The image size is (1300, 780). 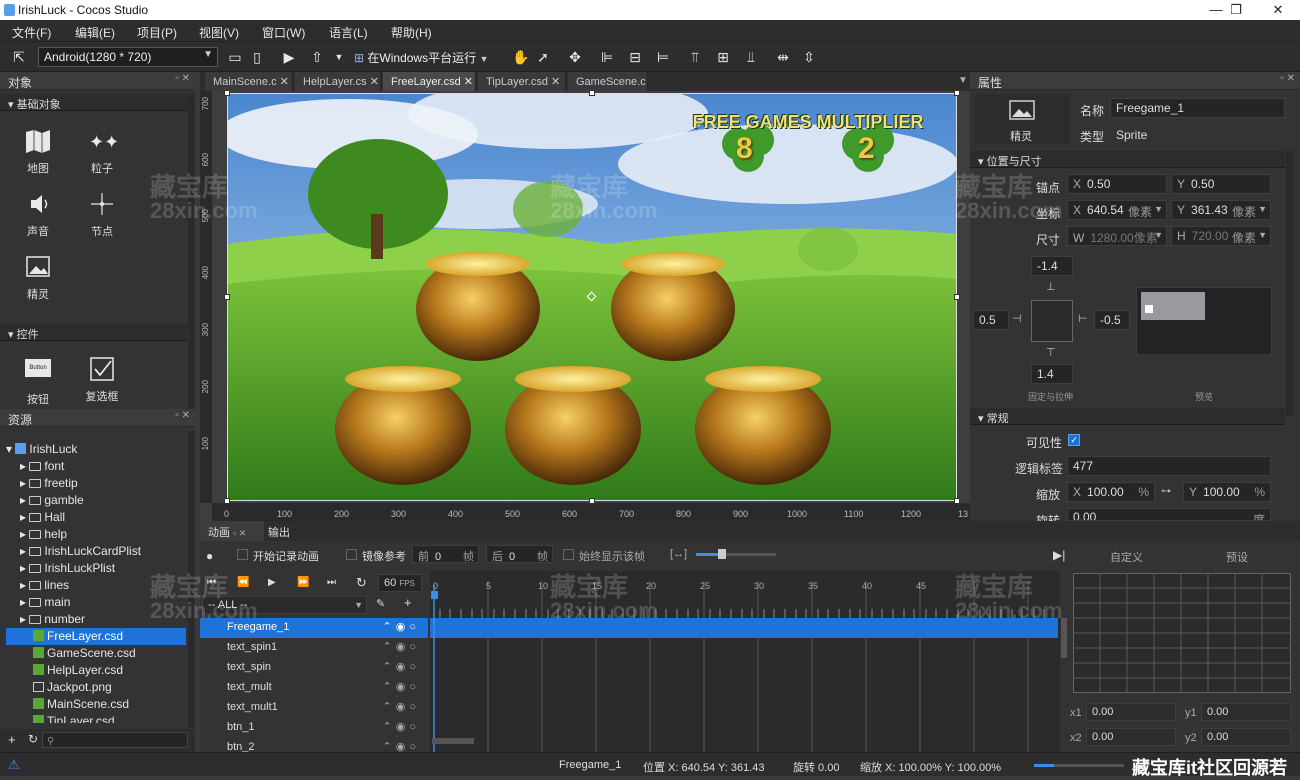 I want to click on device-select: Android(1280 * 720) ▼, so click(x=128, y=57).